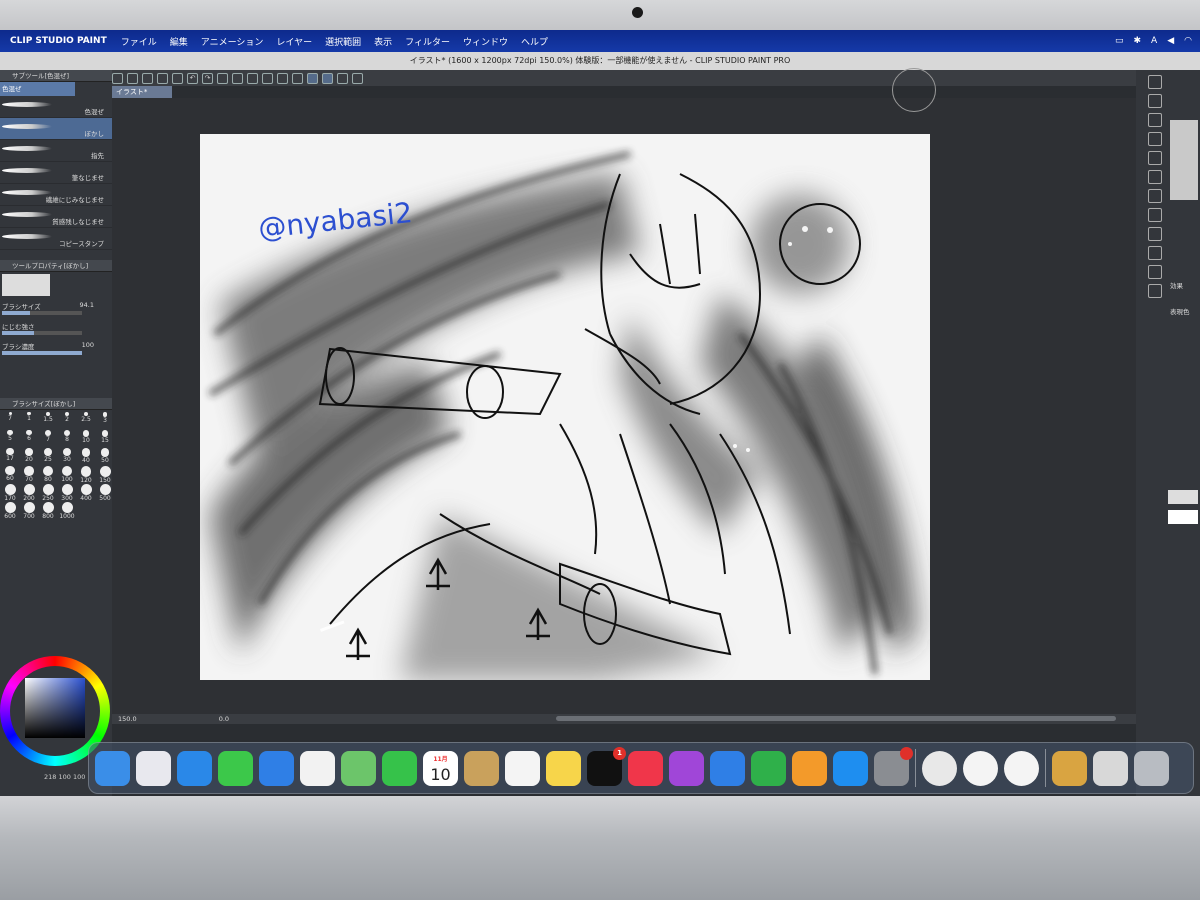 This screenshot has height=900, width=1200. Describe the element at coordinates (1151, 768) in the screenshot. I see `trash-icon` at that location.